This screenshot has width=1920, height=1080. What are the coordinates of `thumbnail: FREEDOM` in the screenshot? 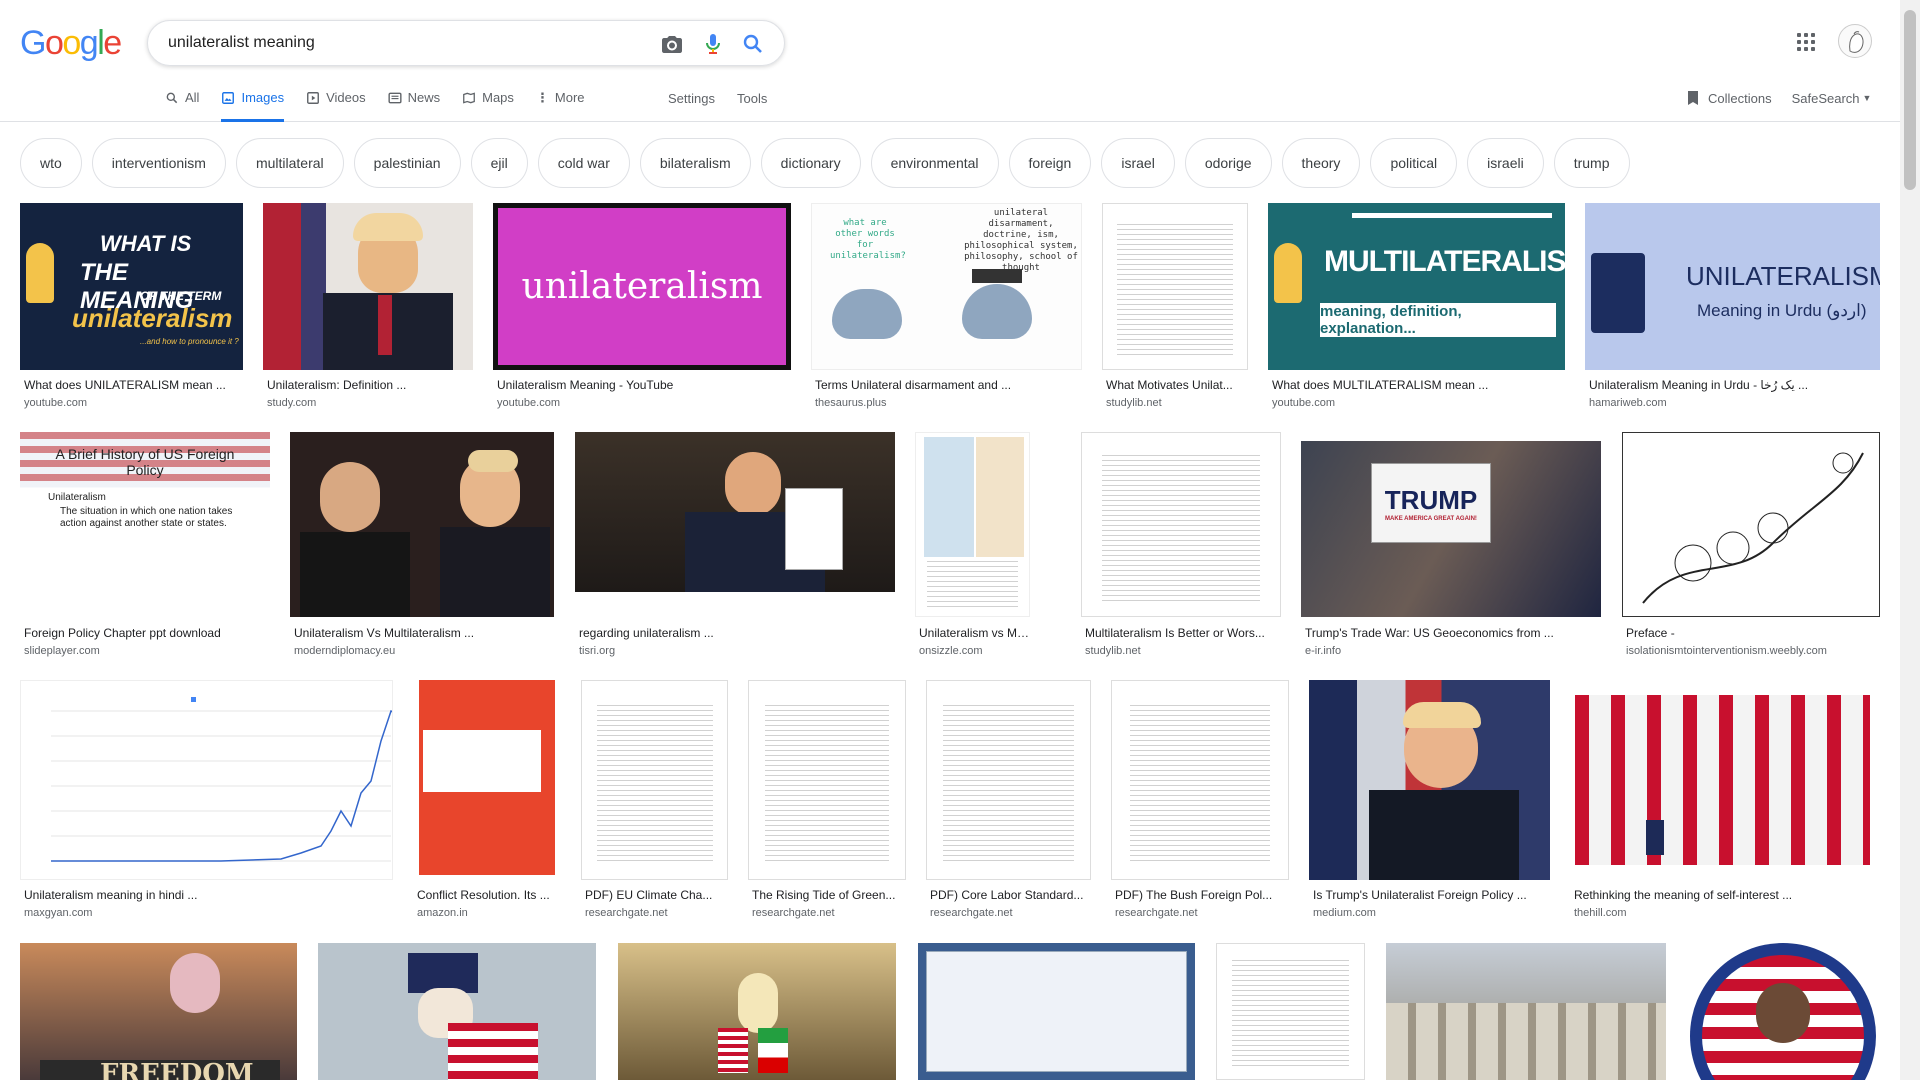 It's located at (158, 1011).